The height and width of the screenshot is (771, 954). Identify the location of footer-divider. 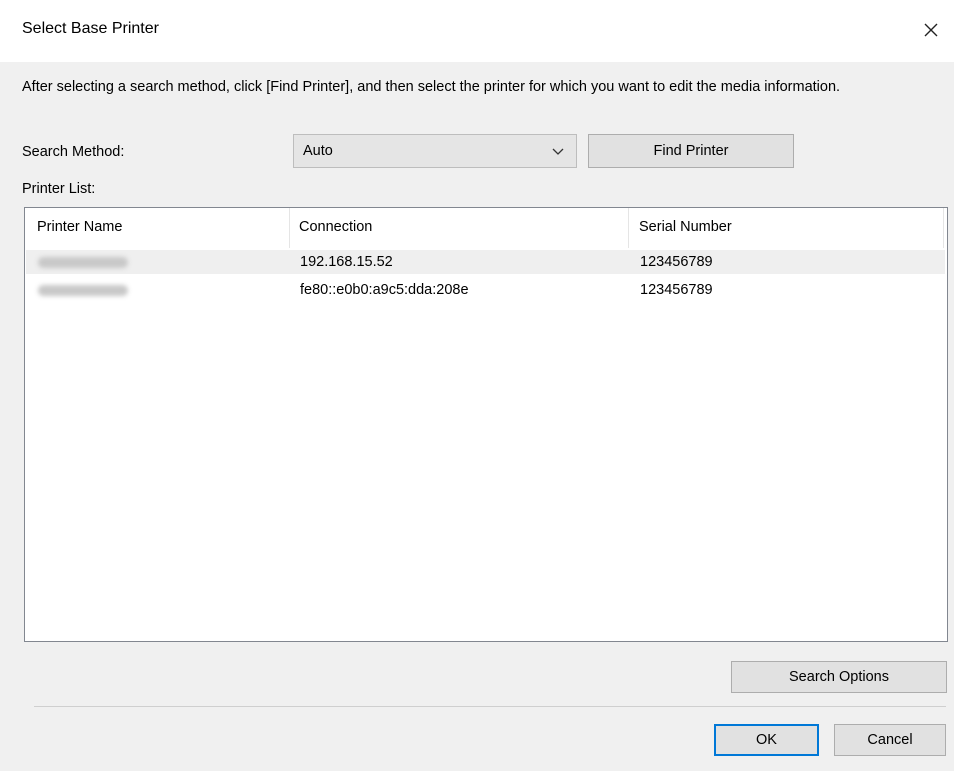
(490, 706).